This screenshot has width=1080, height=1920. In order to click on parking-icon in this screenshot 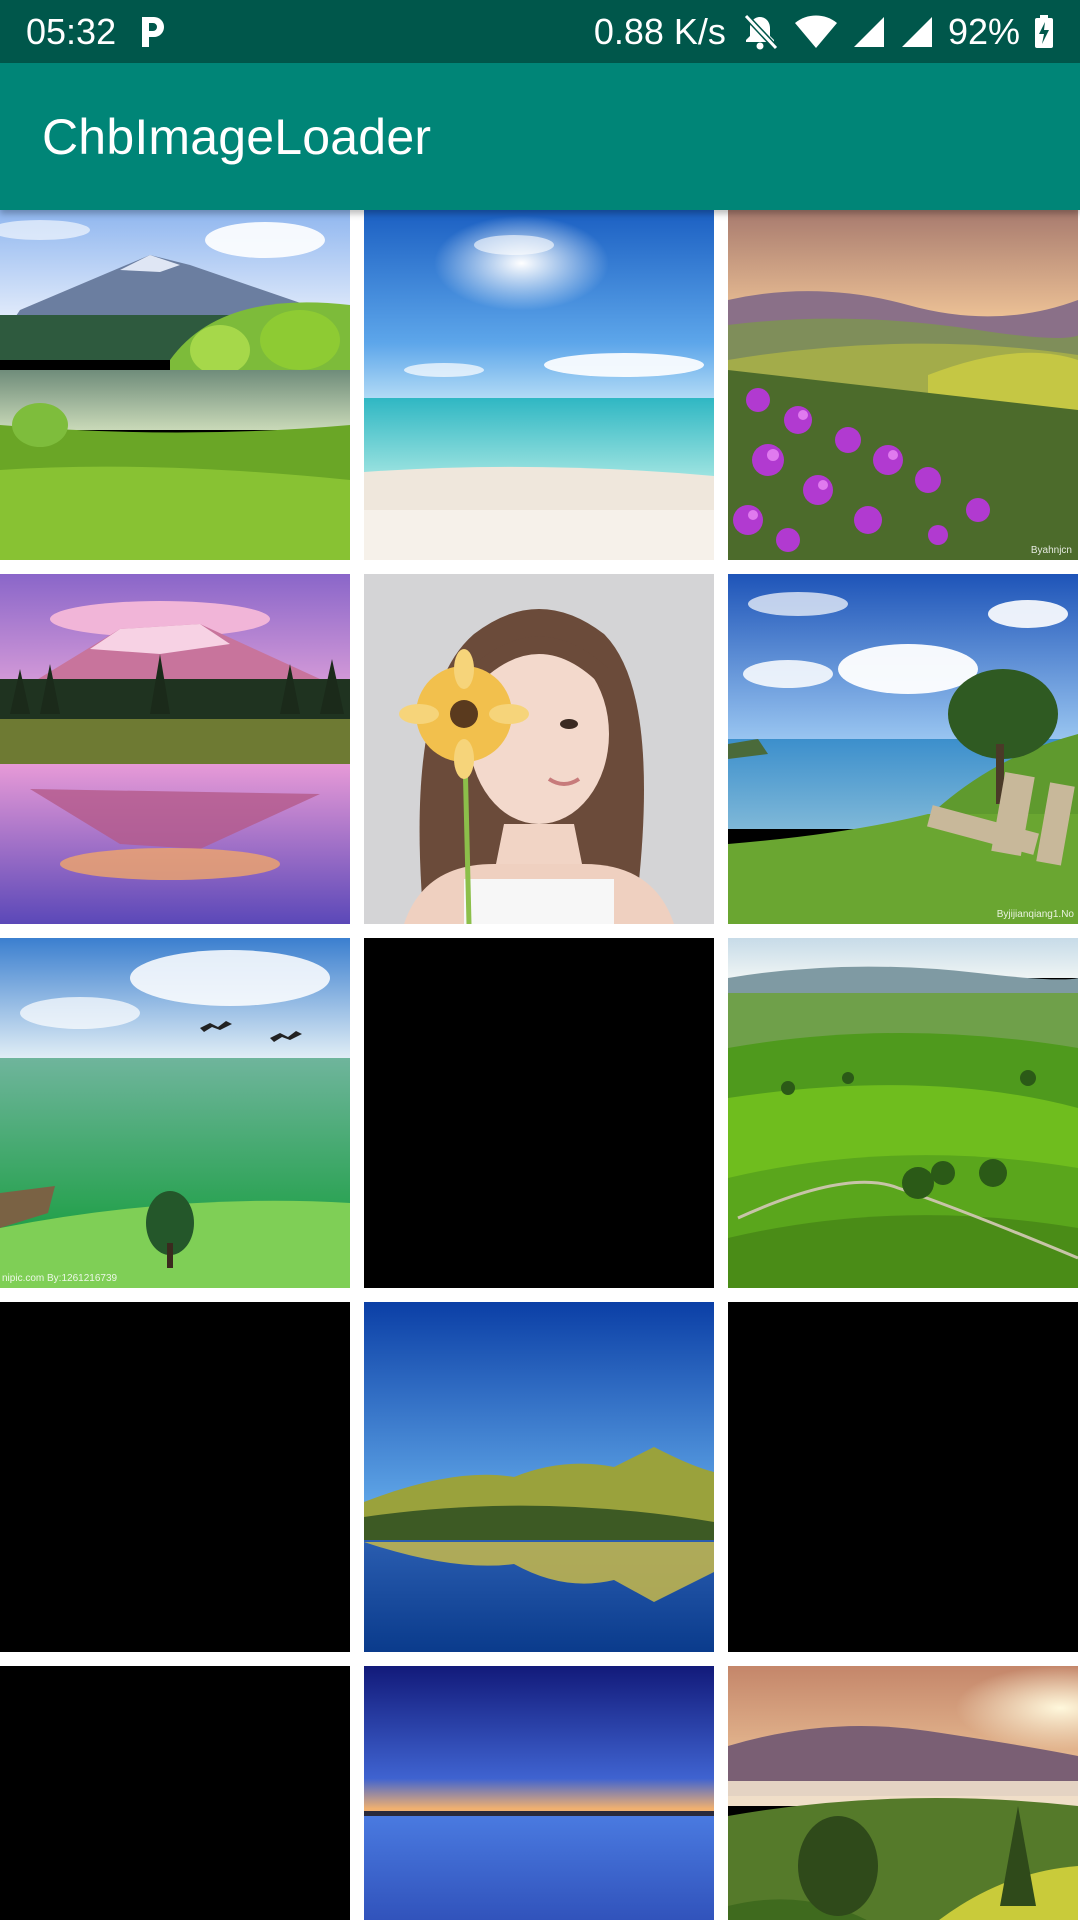, I will do `click(152, 32)`.